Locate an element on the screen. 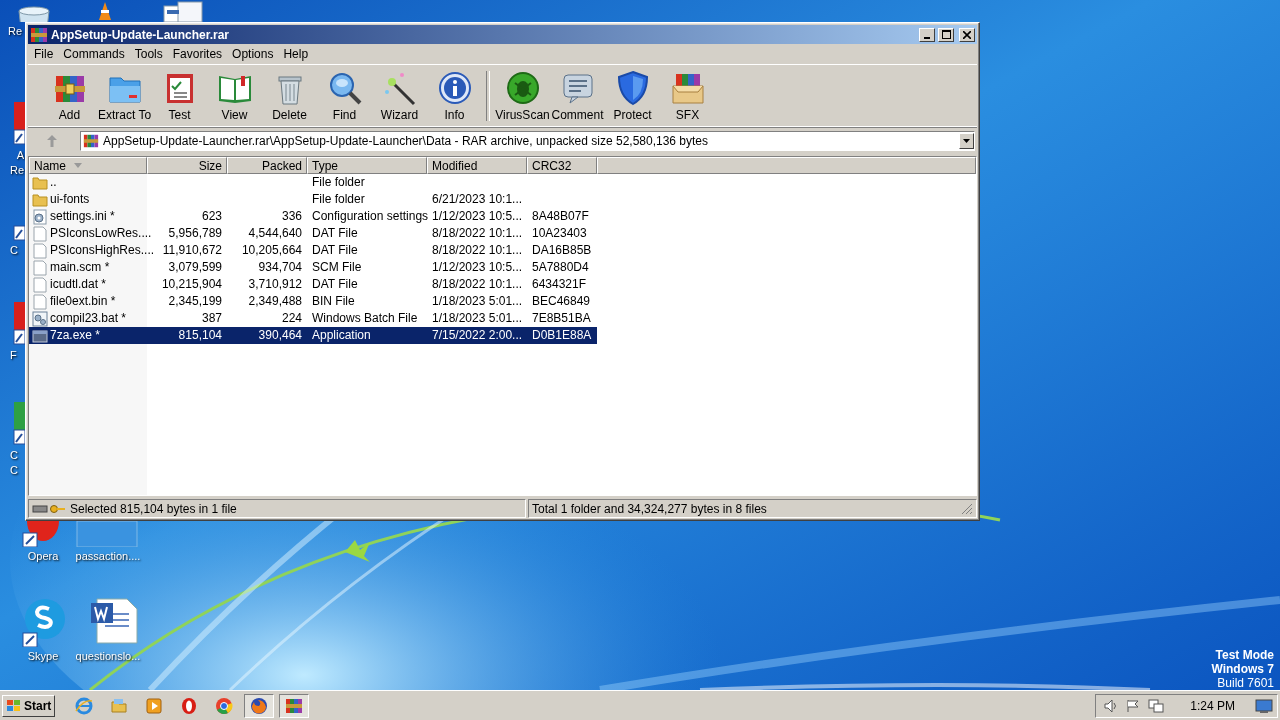 The height and width of the screenshot is (720, 1280). file-row: settings.ini * 623 336 Configuration settings 1/12/2023 10:5... 8A48B07F is located at coordinates (313, 216).